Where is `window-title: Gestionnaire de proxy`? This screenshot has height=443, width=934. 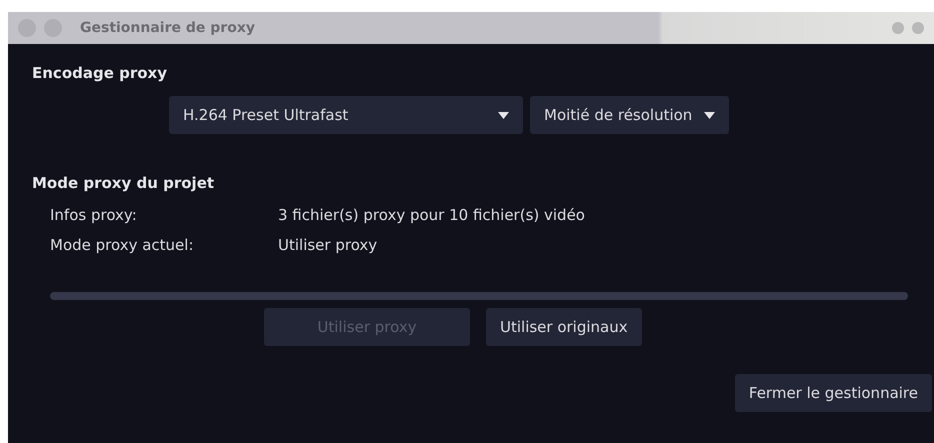
window-title: Gestionnaire de proxy is located at coordinates (167, 28).